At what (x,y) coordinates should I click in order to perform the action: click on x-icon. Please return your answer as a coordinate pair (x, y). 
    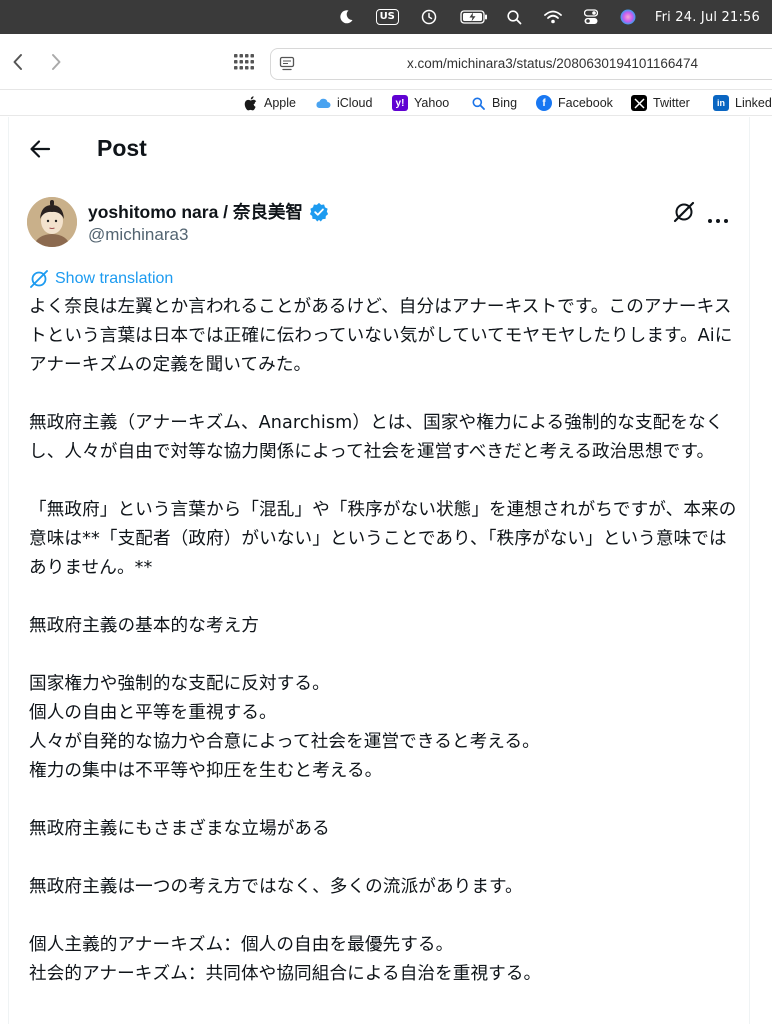
    Looking at the image, I should click on (639, 103).